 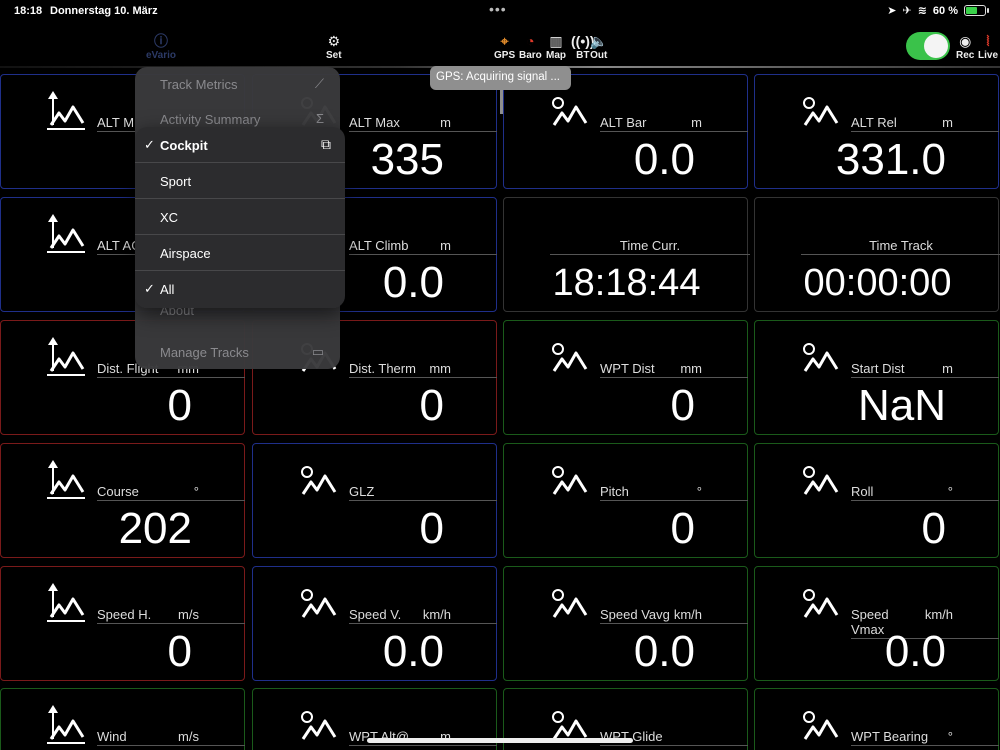 I want to click on status-bar: 18:18 Donnerstag 10. März ••• ➤ ✈ ≋ 60 %, so click(x=500, y=12).